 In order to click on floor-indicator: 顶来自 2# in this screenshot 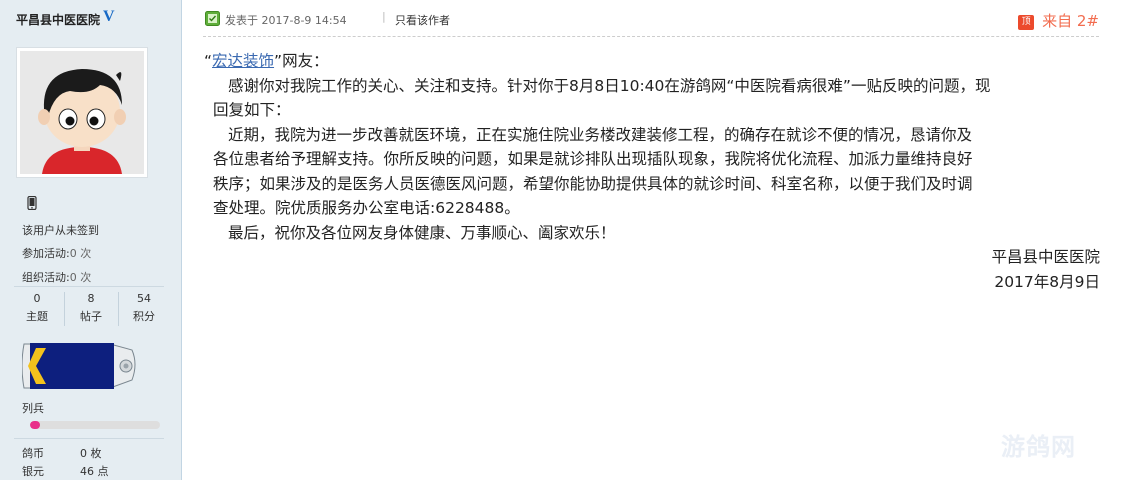, I will do `click(1058, 20)`.